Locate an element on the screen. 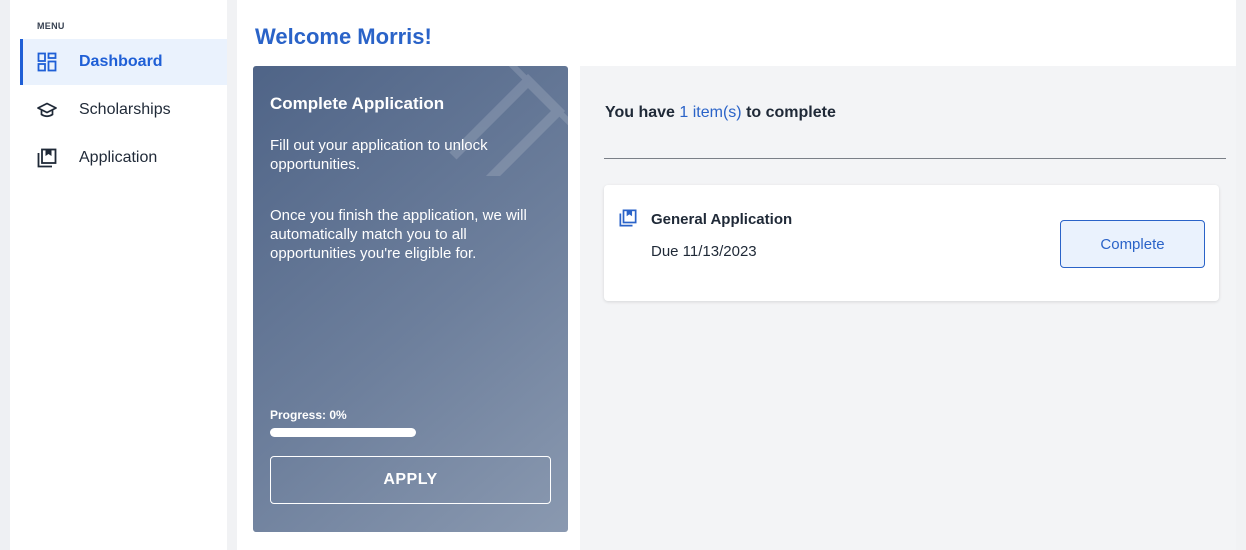  complete-button: Complete is located at coordinates (1132, 244).